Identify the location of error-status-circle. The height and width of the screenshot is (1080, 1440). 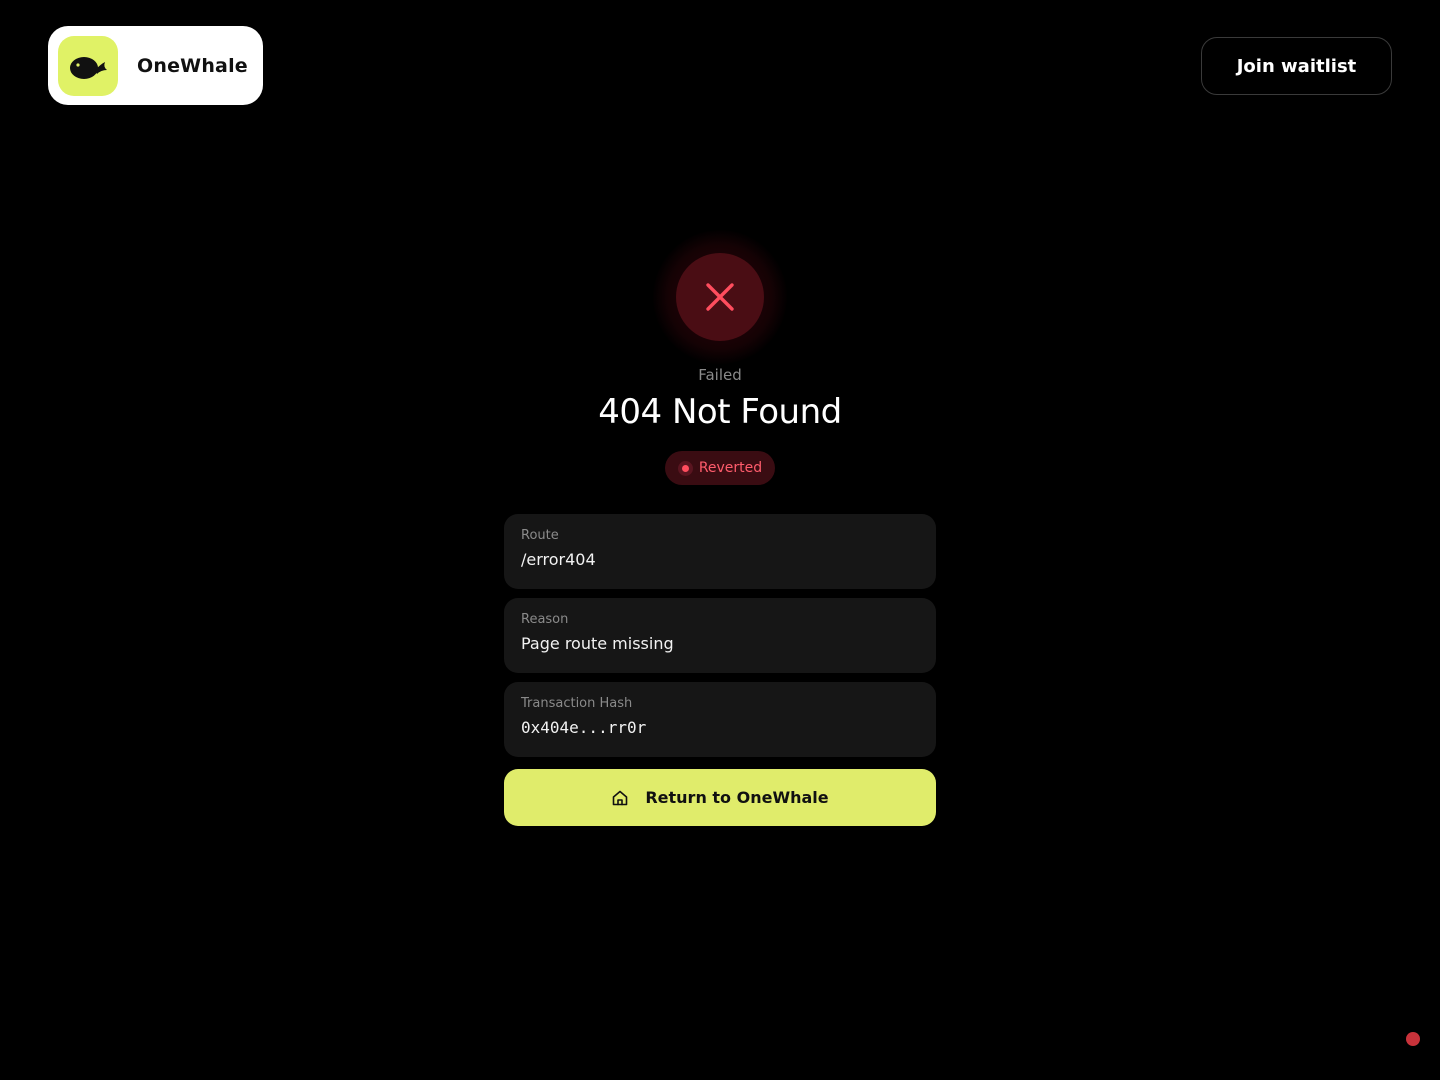
(720, 297).